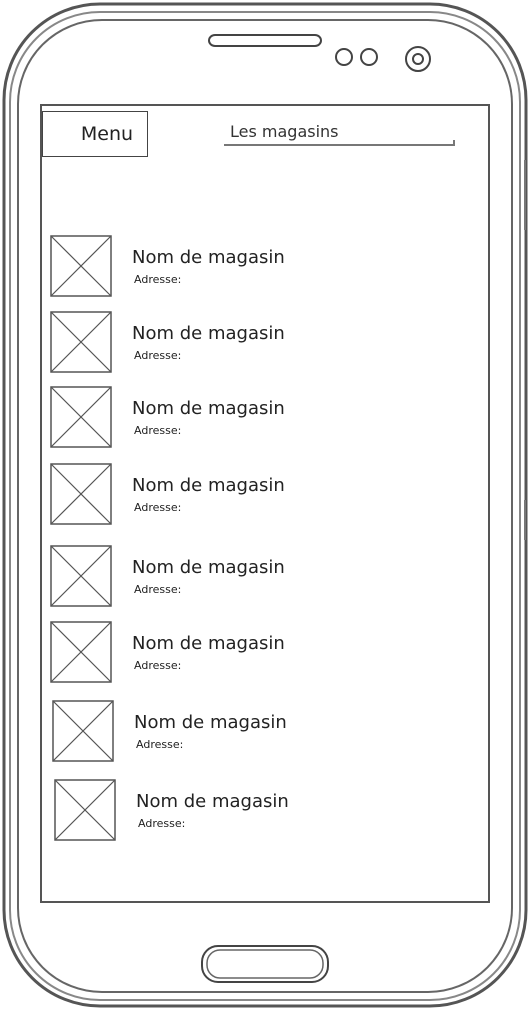 The width and height of the screenshot is (530, 1010). I want to click on page-title-text: Les magasins, so click(284, 131).